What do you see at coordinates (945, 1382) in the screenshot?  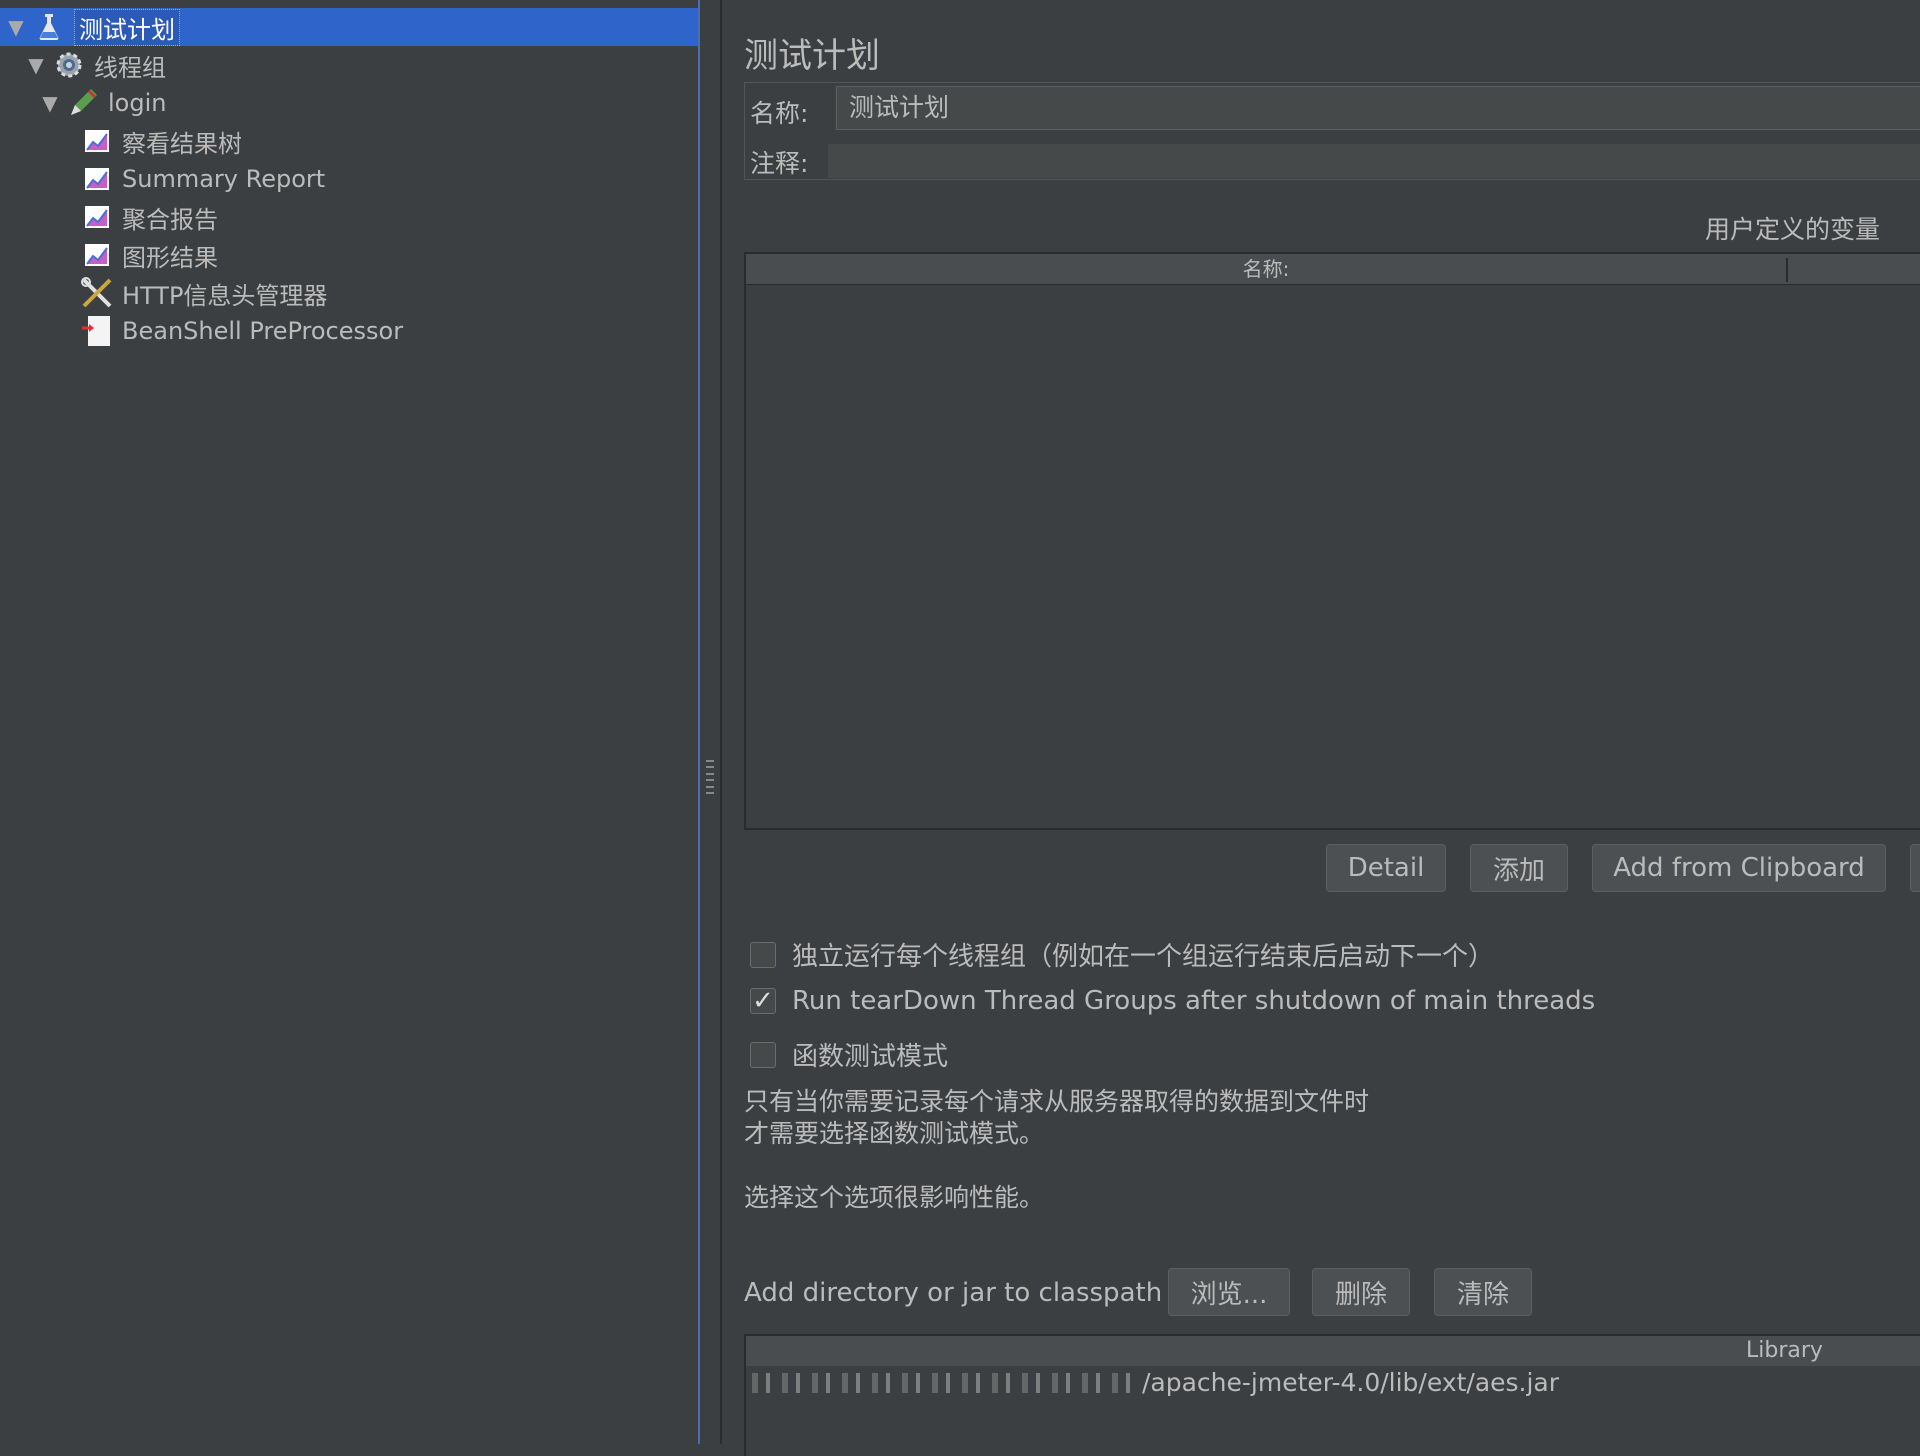 I see `redacted-path` at bounding box center [945, 1382].